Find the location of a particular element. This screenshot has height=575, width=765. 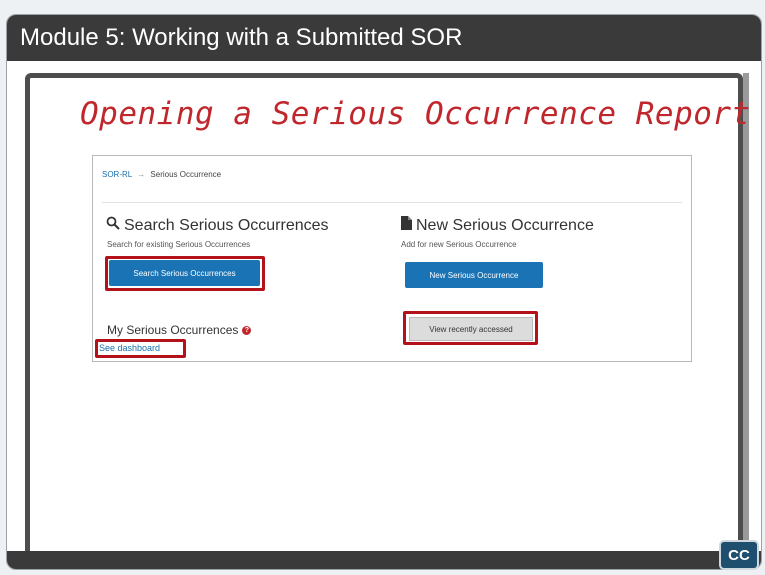

slide-title: Module 5: Working with a Submitted SOR is located at coordinates (384, 38).